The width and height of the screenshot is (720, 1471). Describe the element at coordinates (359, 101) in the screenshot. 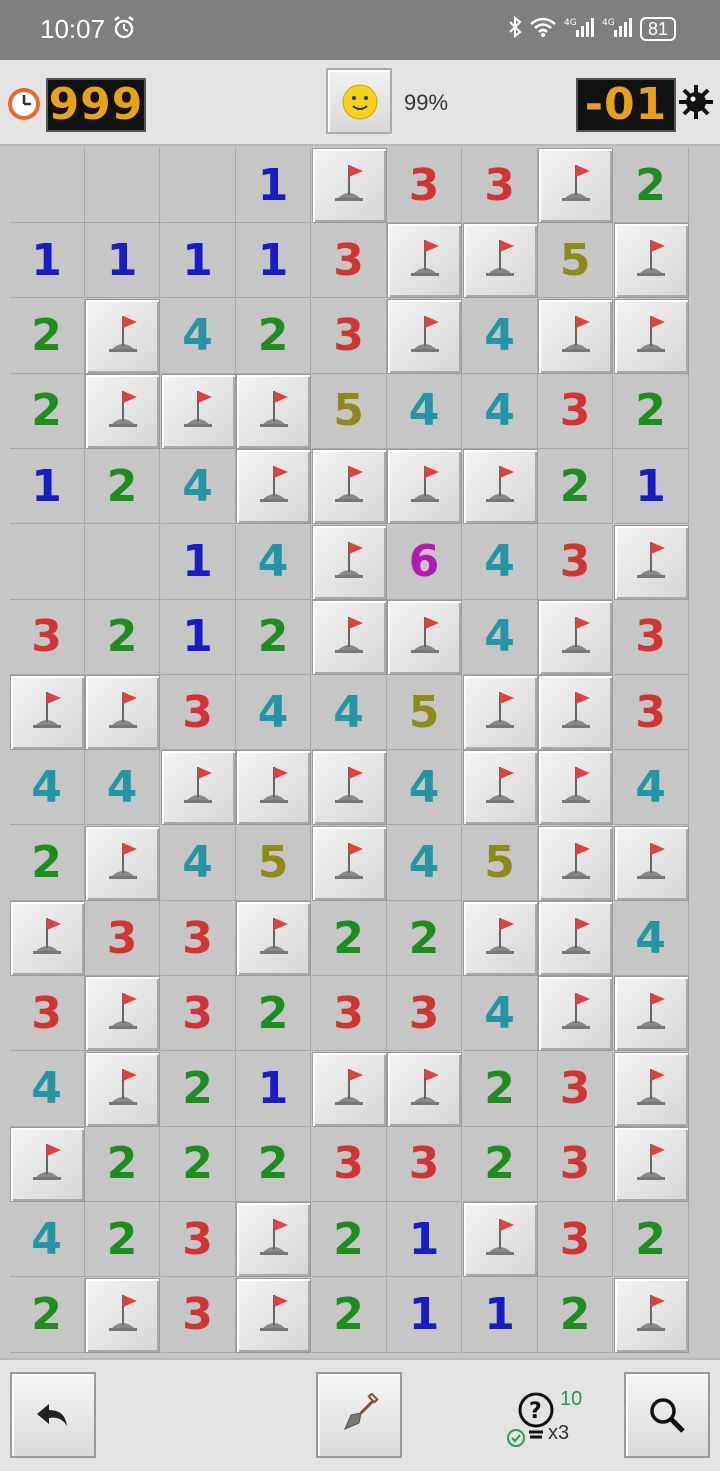

I see `new-game-smiley-button` at that location.